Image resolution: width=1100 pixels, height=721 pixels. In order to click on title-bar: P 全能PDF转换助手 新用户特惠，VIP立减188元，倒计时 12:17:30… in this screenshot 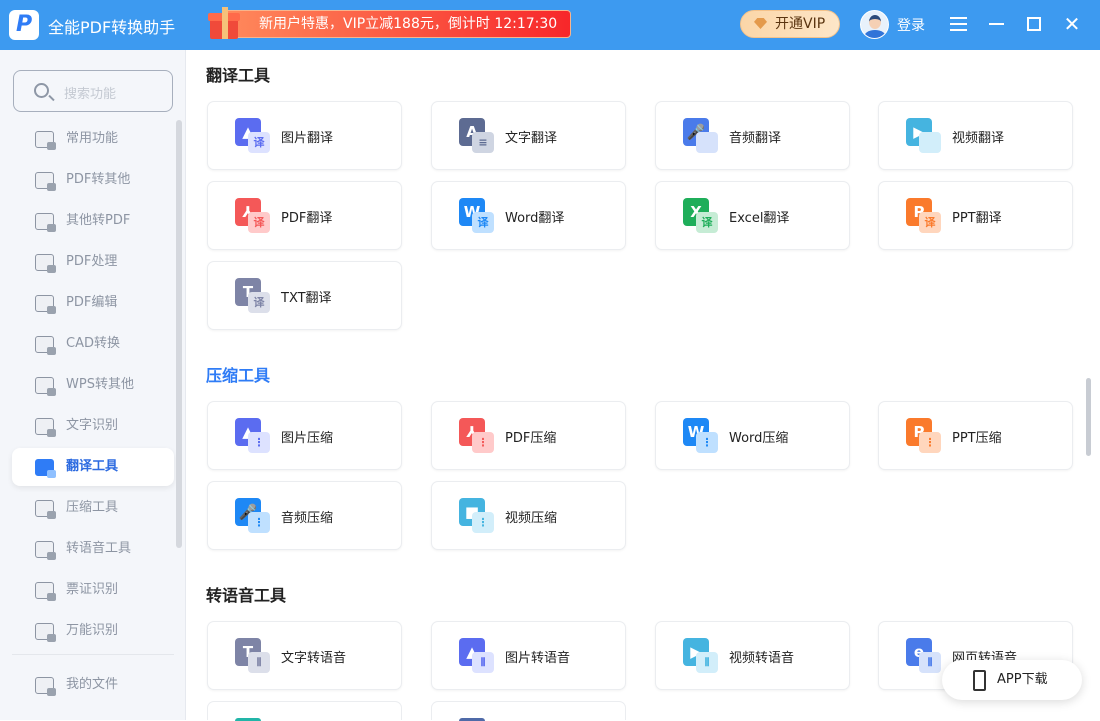, I will do `click(550, 25)`.